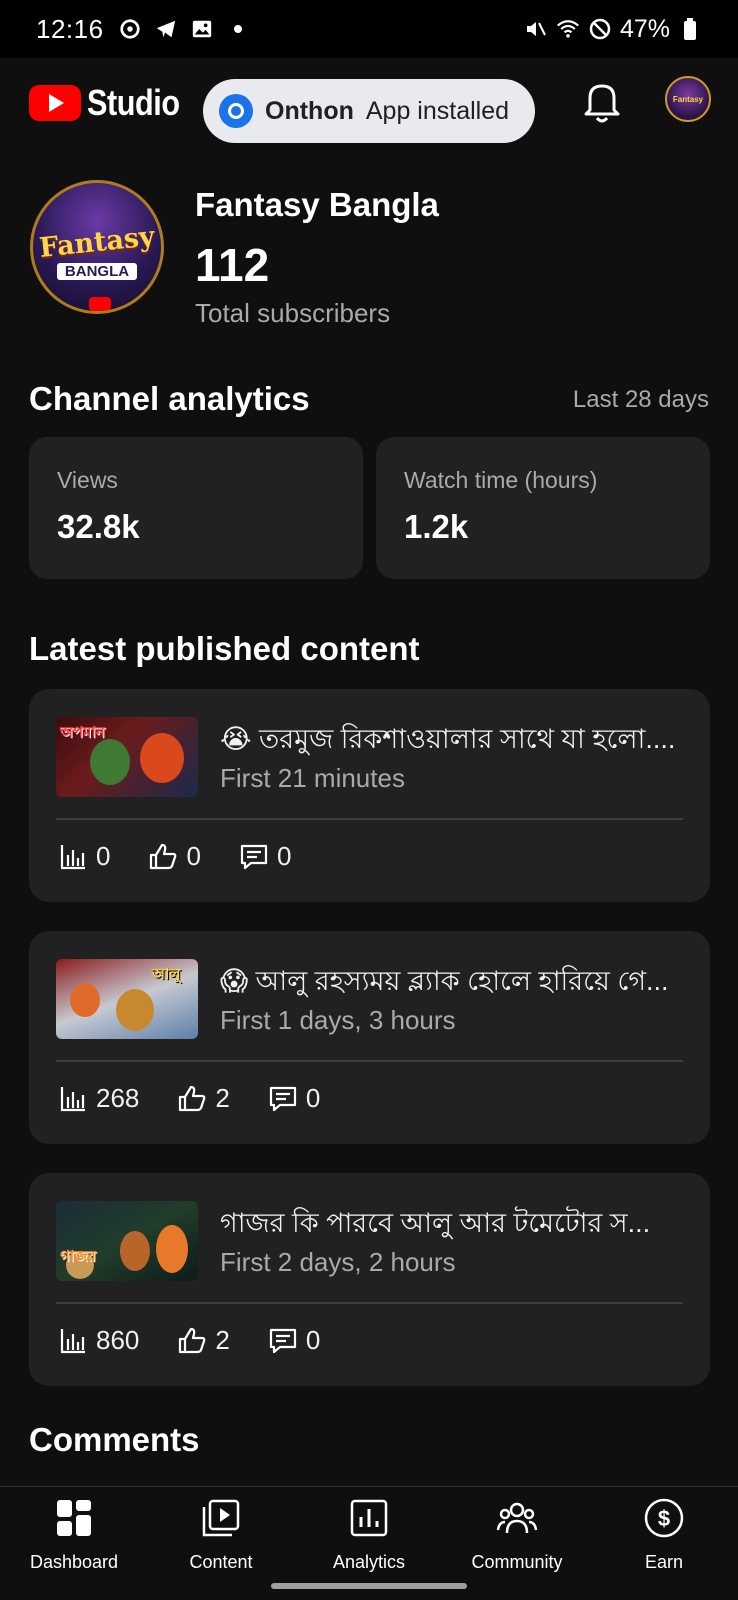  What do you see at coordinates (664, 1562) in the screenshot?
I see `nav-label: Earn` at bounding box center [664, 1562].